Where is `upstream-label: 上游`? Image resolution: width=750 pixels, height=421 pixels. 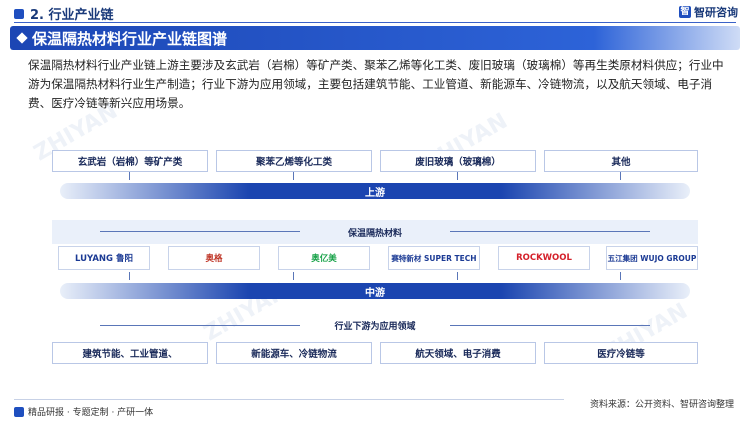 upstream-label: 上游 is located at coordinates (375, 191).